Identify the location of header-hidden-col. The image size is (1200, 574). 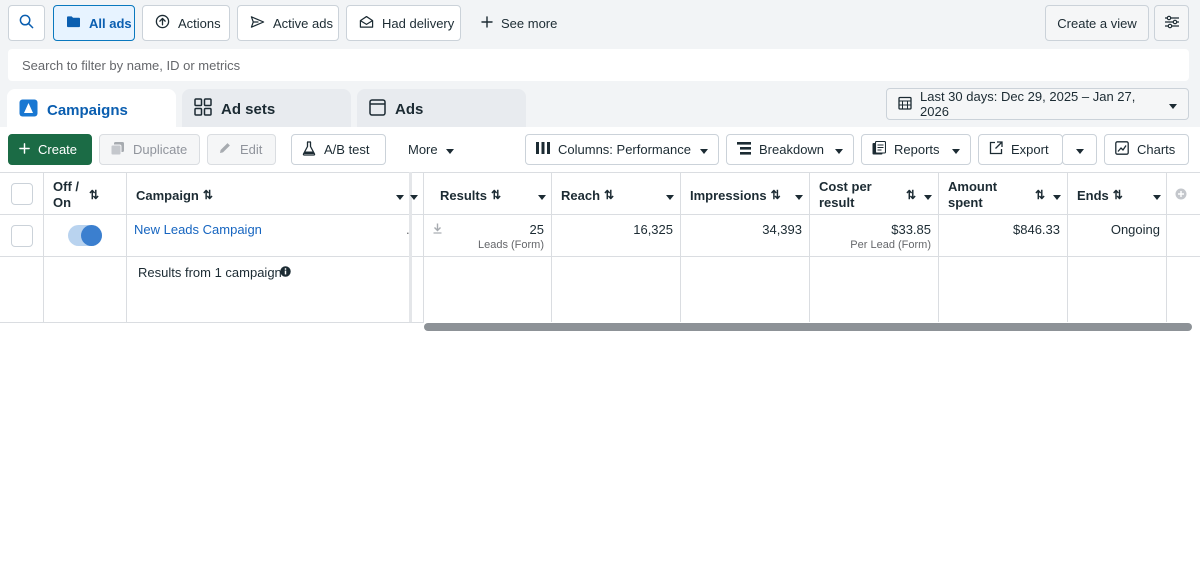
(414, 195).